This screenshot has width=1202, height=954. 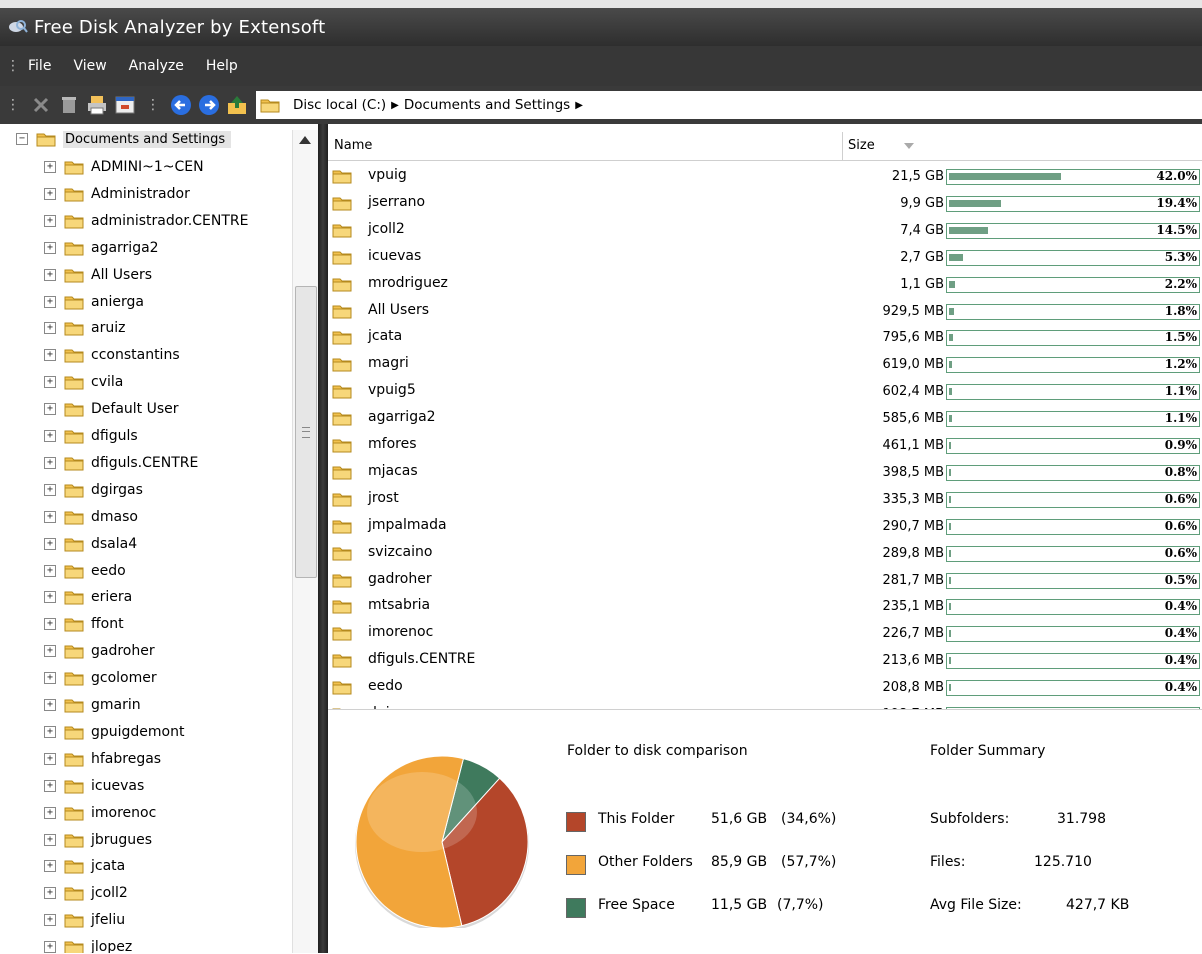 What do you see at coordinates (90, 544) in the screenshot?
I see `tree-item: + dsala4` at bounding box center [90, 544].